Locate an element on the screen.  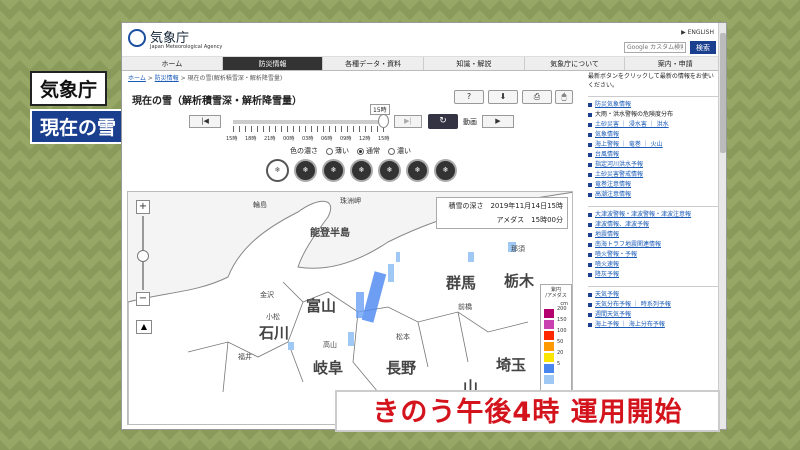
shade-option-dark: 濃い is located at coordinates (399, 151).